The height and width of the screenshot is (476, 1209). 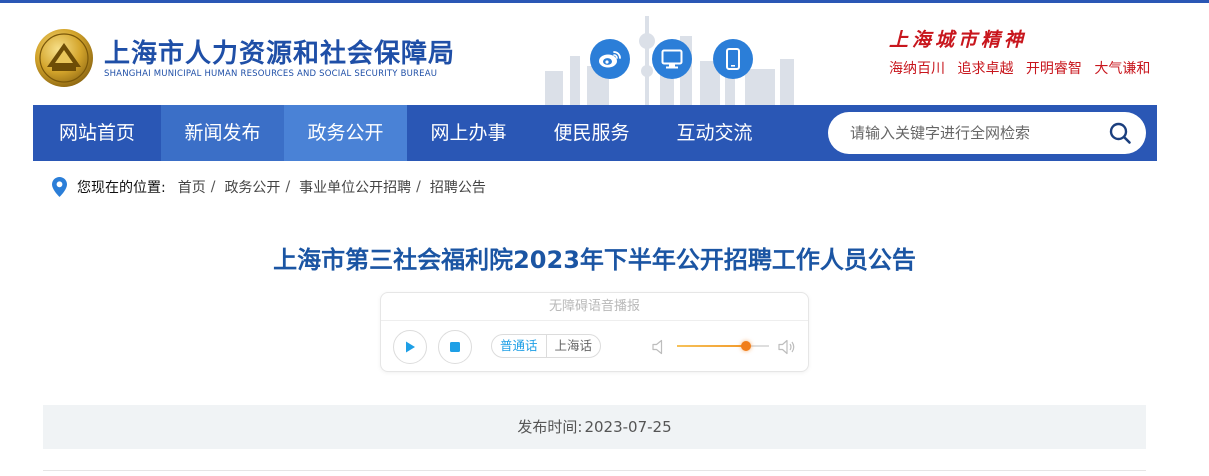 I want to click on spirit-word: 追求卓越, so click(x=985, y=69).